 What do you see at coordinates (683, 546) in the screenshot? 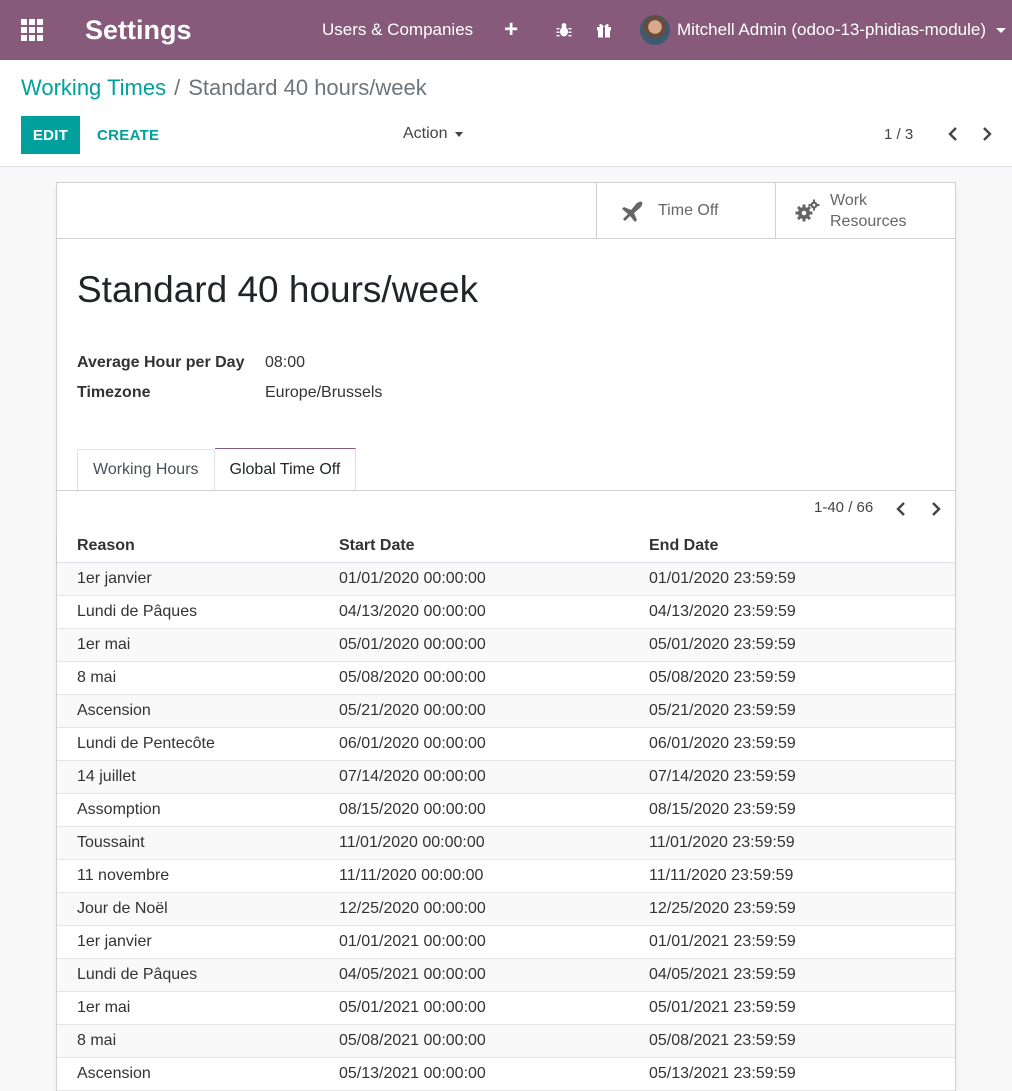
I see `column-end-date: End Date` at bounding box center [683, 546].